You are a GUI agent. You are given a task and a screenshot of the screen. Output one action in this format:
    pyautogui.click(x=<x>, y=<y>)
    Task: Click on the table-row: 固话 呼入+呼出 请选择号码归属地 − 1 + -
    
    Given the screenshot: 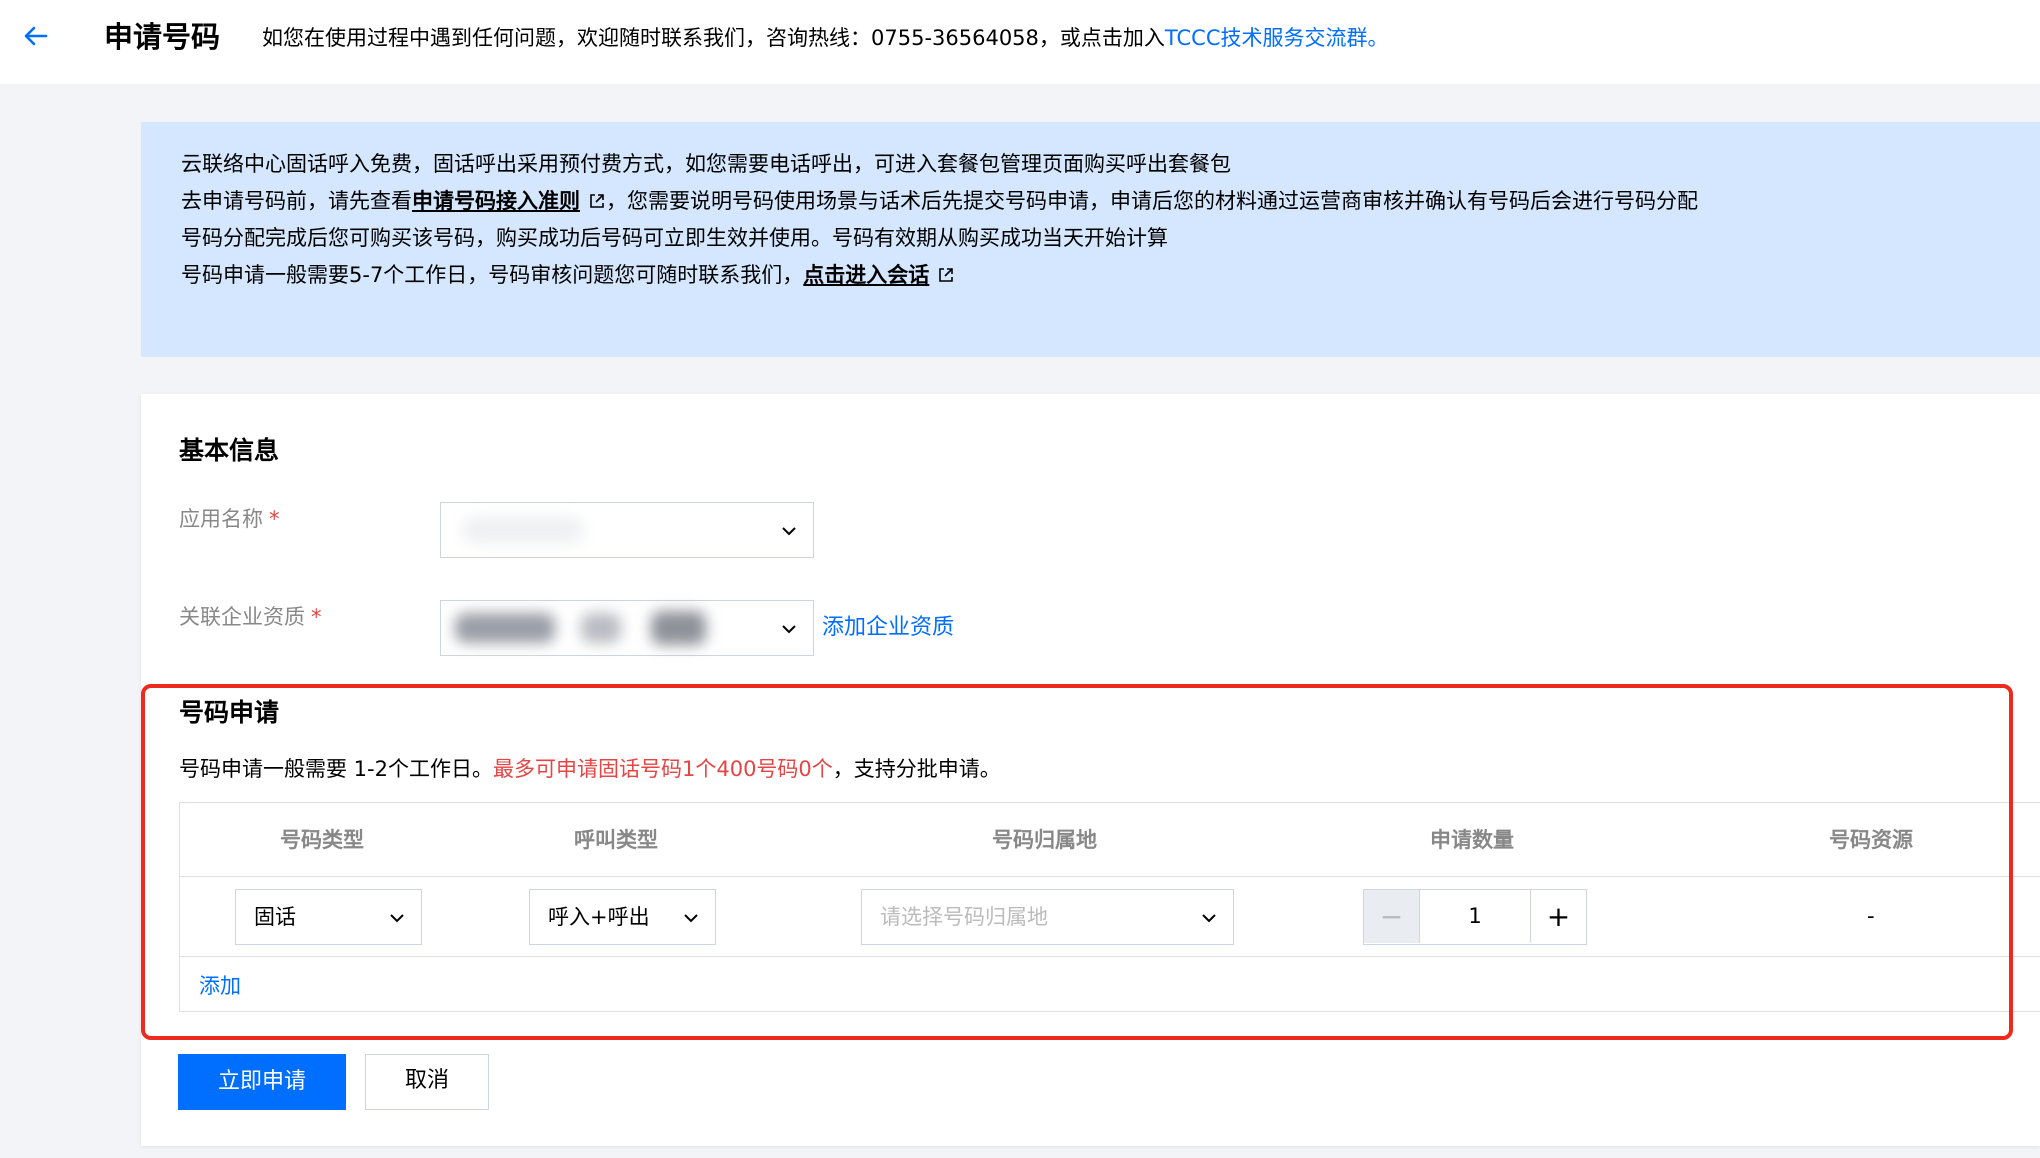 What is the action you would take?
    pyautogui.click(x=1110, y=917)
    